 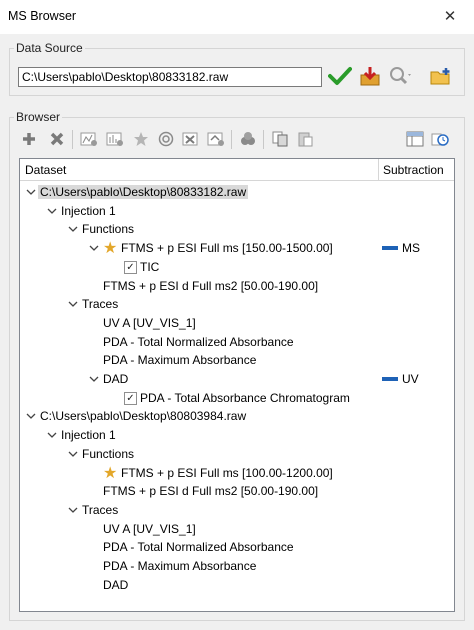 What do you see at coordinates (42, 16) in the screenshot?
I see `window-title: MS Browser` at bounding box center [42, 16].